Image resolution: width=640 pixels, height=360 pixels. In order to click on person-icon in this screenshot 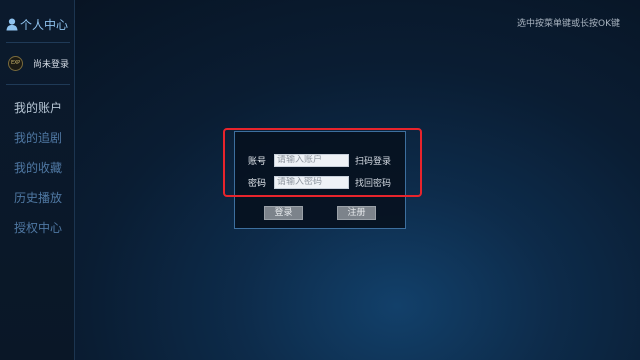, I will do `click(12, 24)`.